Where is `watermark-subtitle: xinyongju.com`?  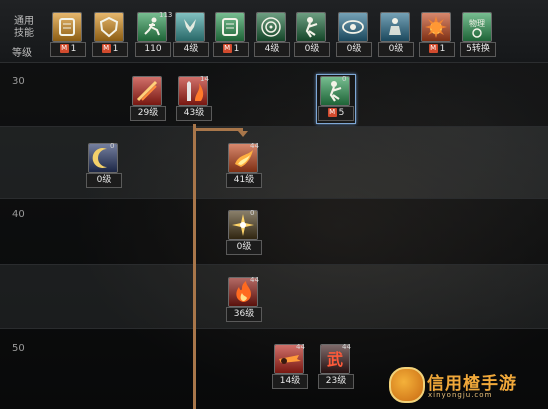
watermark-subtitle: xinyongju.com is located at coordinates (460, 395).